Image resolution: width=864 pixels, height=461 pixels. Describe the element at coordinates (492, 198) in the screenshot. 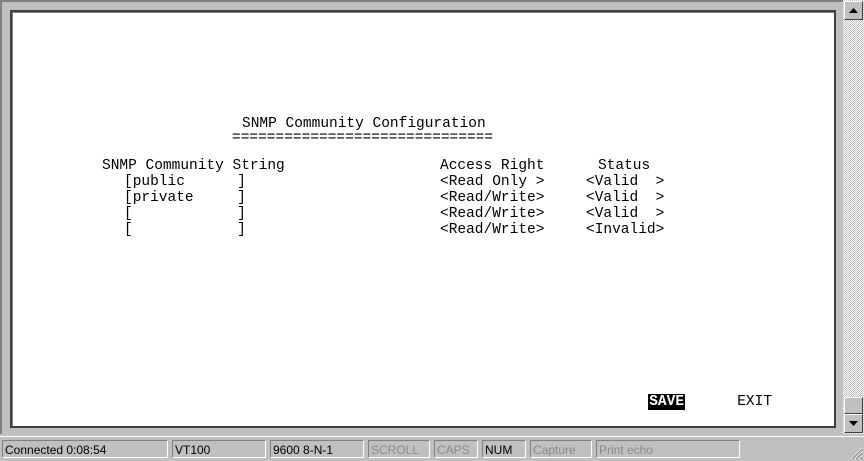

I see `access-right-select-2: <Read/Write>` at that location.